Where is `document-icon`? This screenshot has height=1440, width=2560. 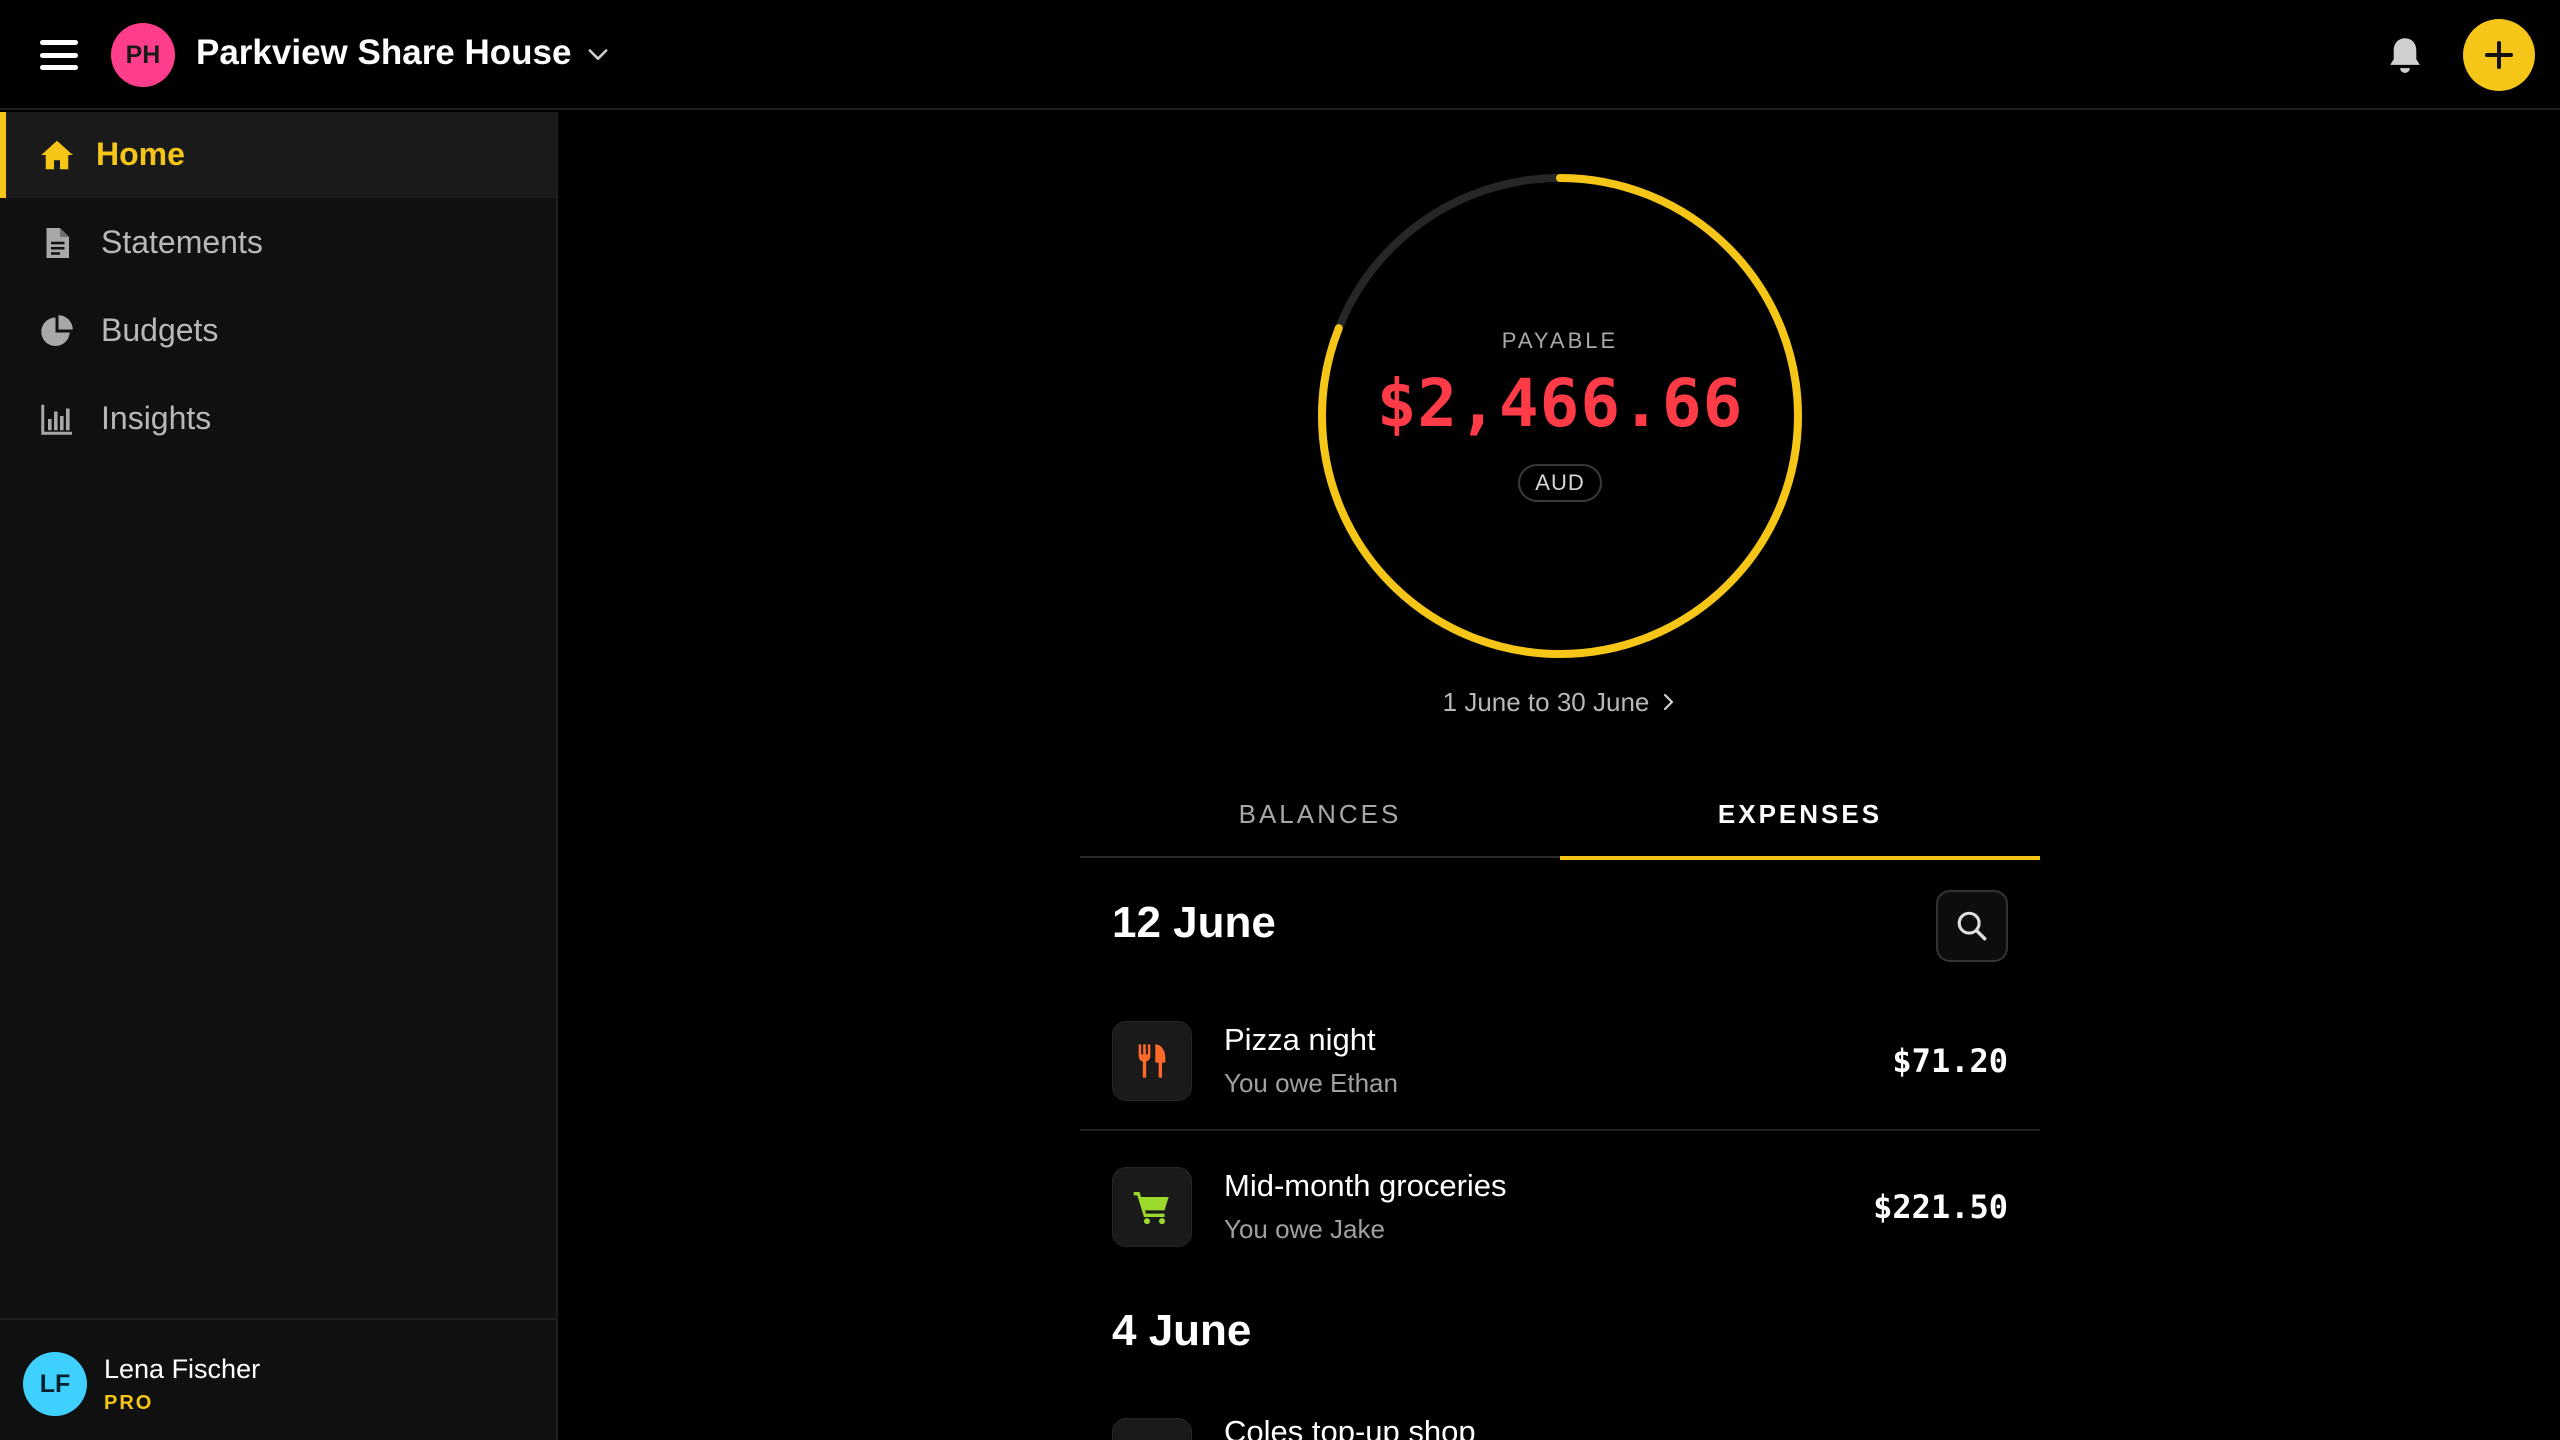
document-icon is located at coordinates (57, 243).